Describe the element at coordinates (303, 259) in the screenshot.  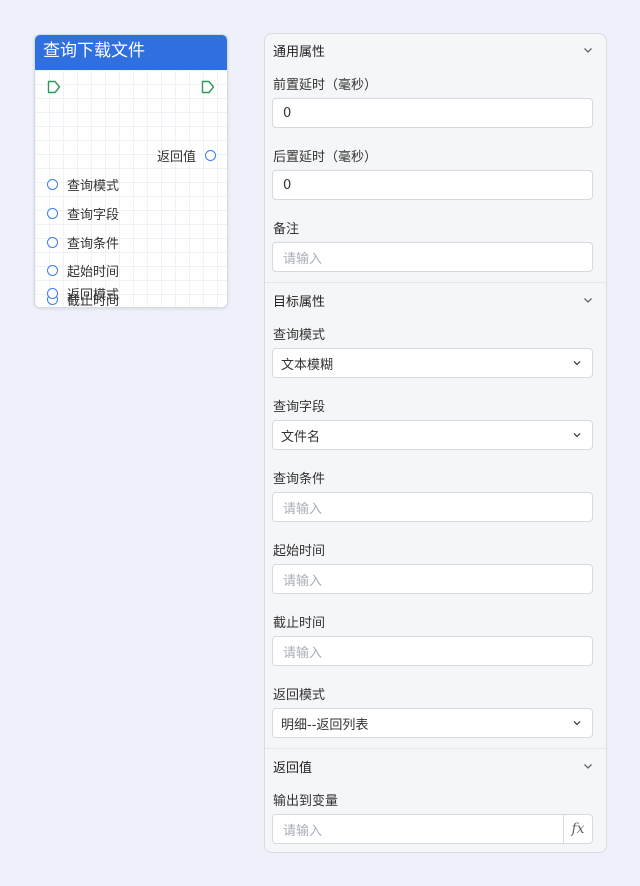
I see `note-placeholder: 请输入` at that location.